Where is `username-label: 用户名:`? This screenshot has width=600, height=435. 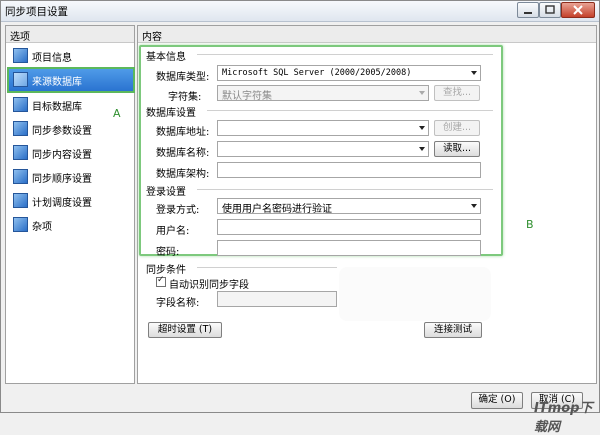
username-label: 用户名: is located at coordinates (173, 231).